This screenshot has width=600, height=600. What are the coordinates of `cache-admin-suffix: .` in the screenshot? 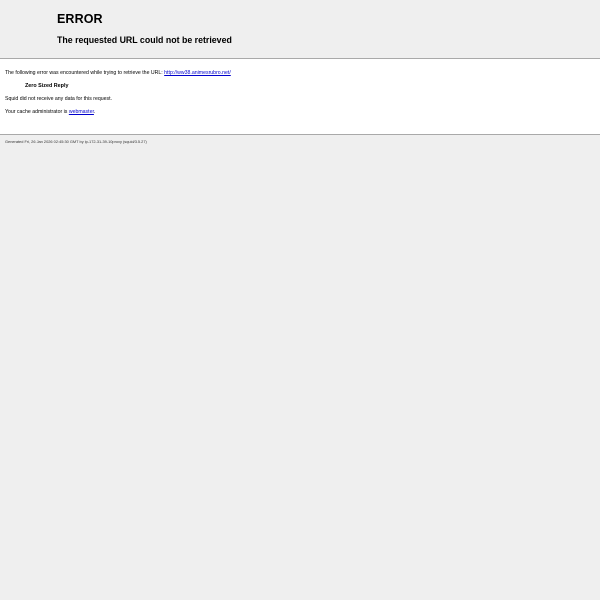 It's located at (94, 112).